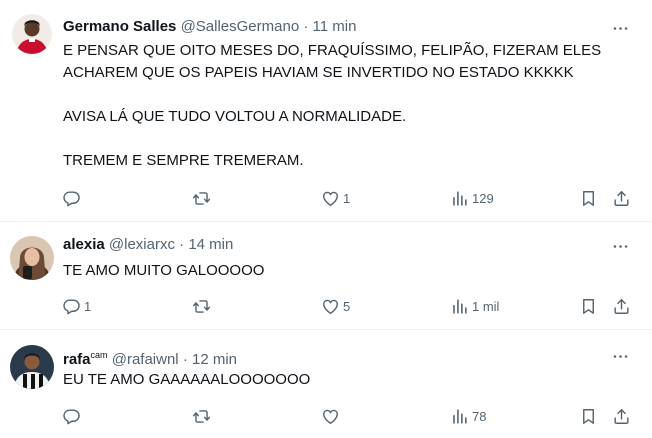 This screenshot has height=438, width=652. What do you see at coordinates (84, 244) in the screenshot?
I see `display-name: alexia` at bounding box center [84, 244].